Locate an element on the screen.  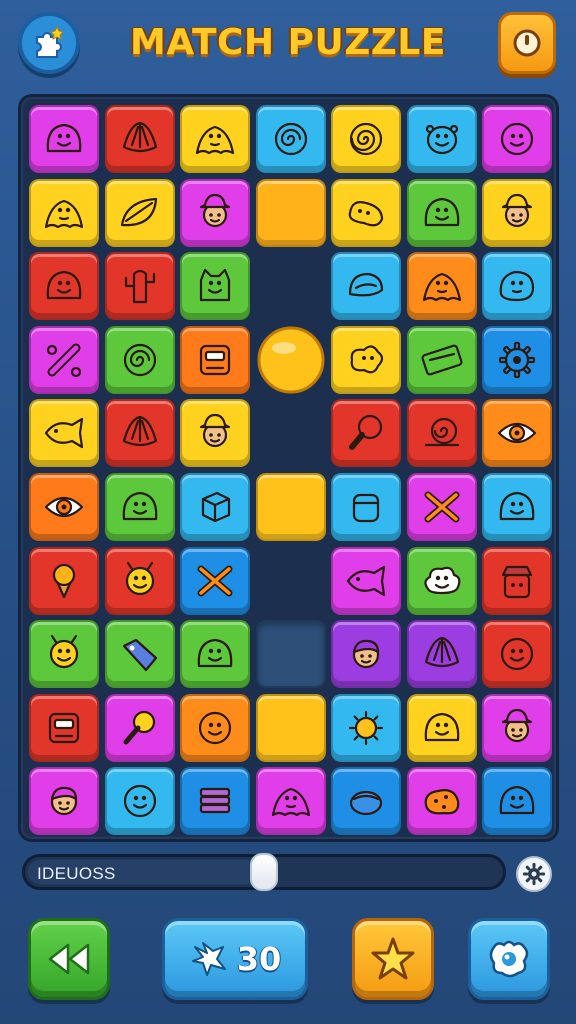
sun-icon is located at coordinates (366, 727).